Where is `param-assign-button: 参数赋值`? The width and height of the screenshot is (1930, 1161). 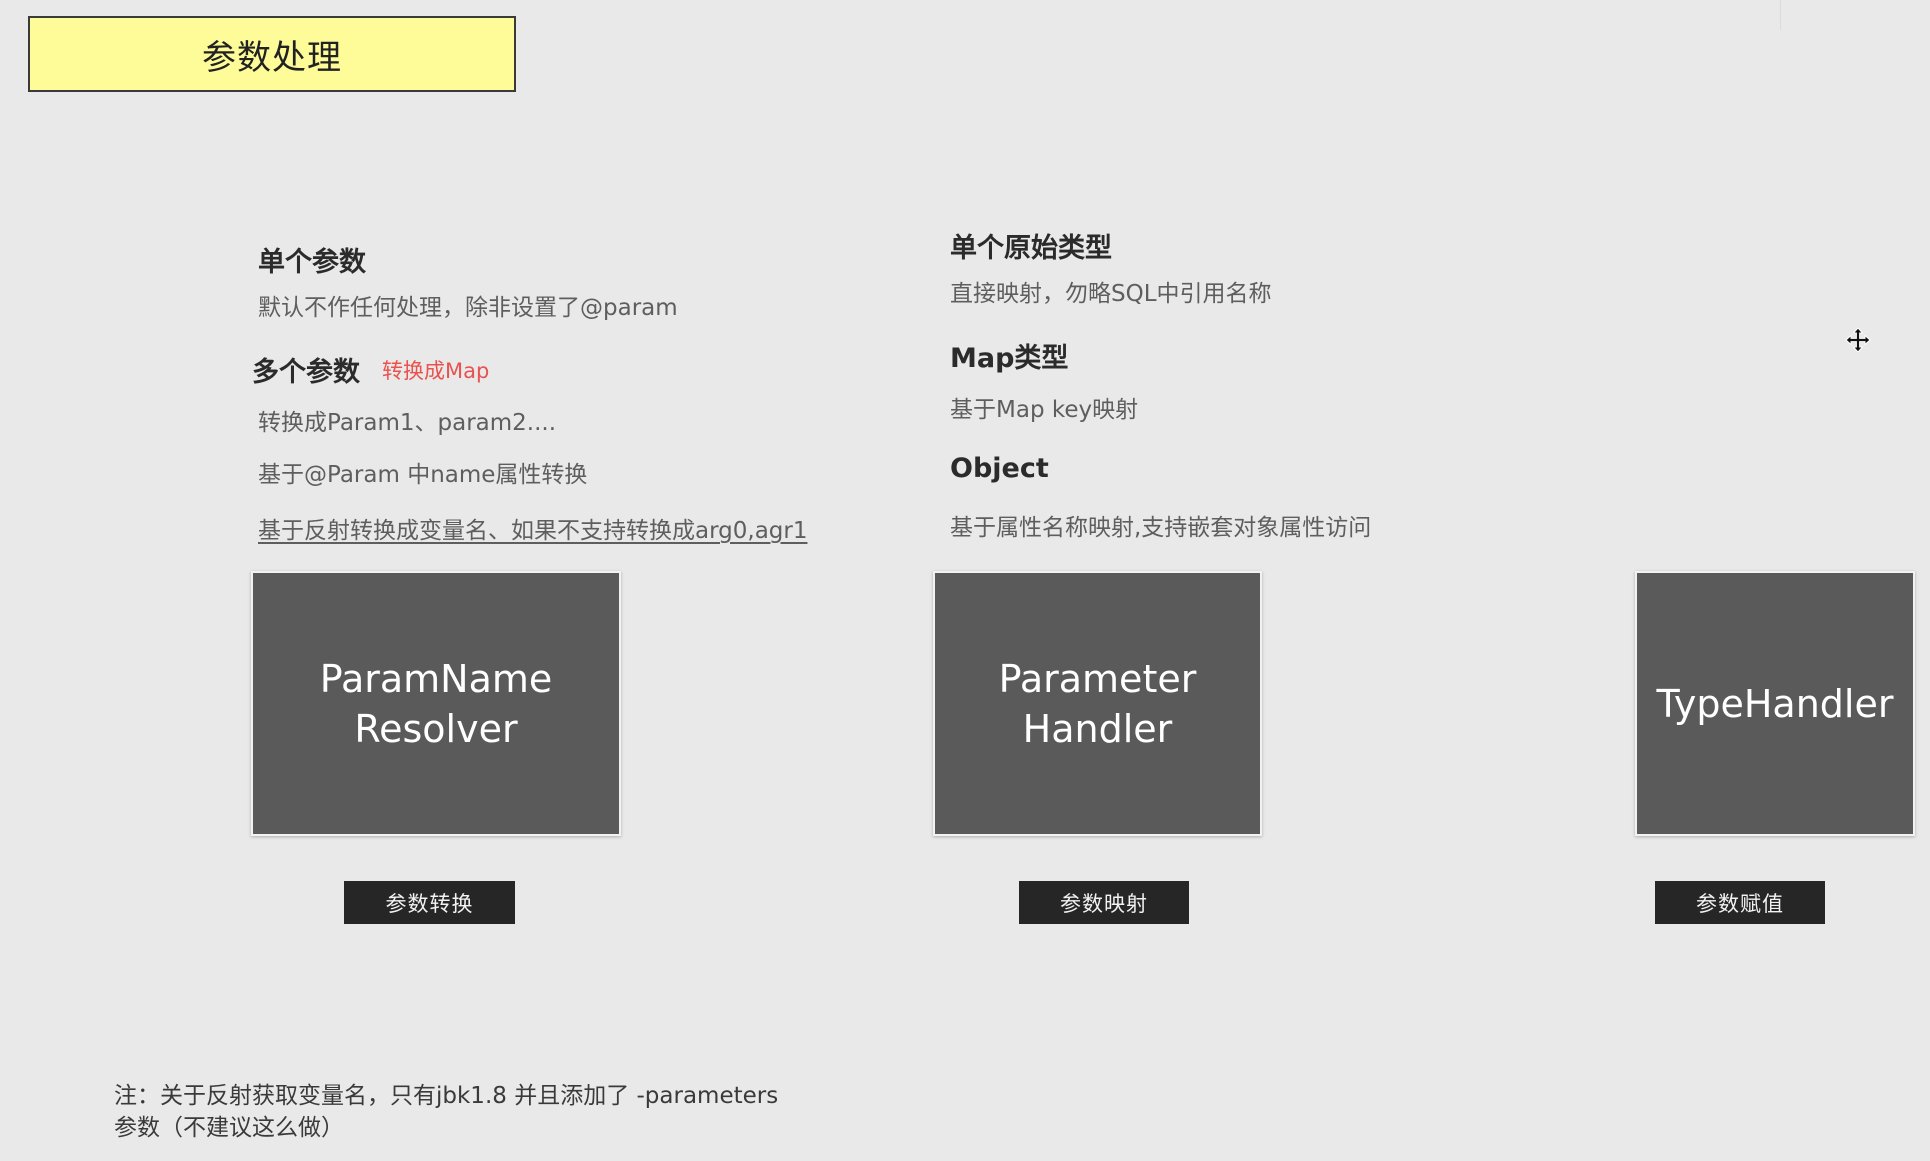
param-assign-button: 参数赋值 is located at coordinates (1740, 902).